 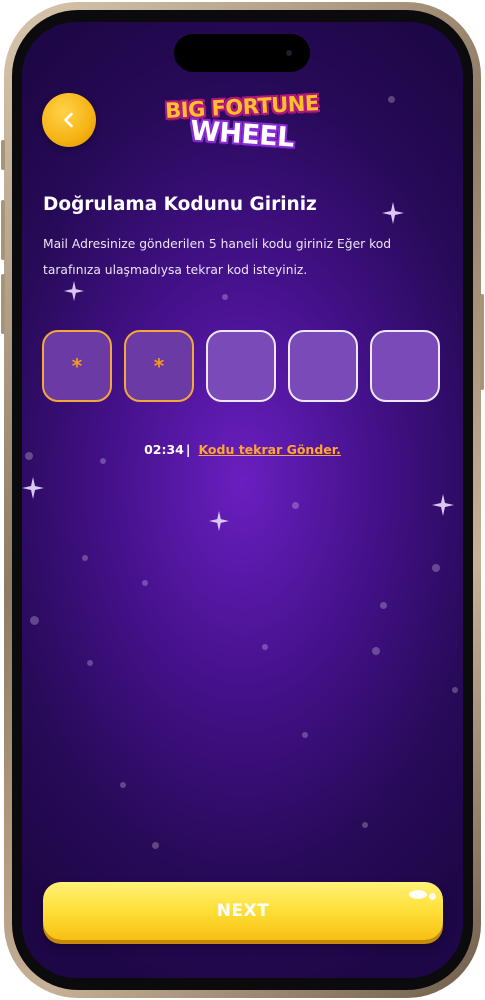 I want to click on app-logo: BIG FORTUNE WHEEL, so click(x=242, y=123).